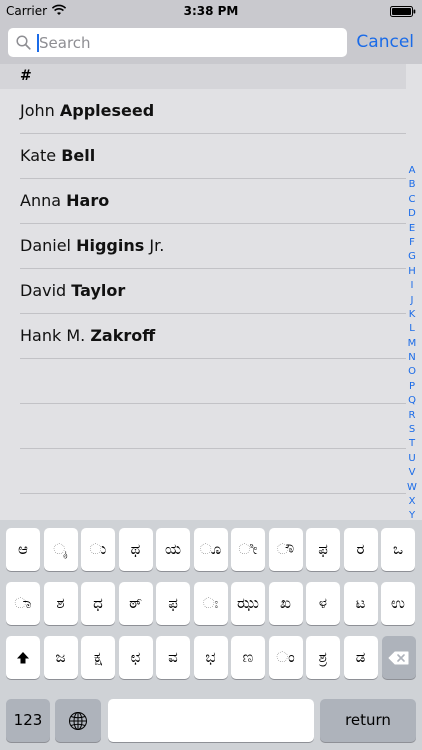  What do you see at coordinates (412, 430) in the screenshot?
I see `index-letter: S` at bounding box center [412, 430].